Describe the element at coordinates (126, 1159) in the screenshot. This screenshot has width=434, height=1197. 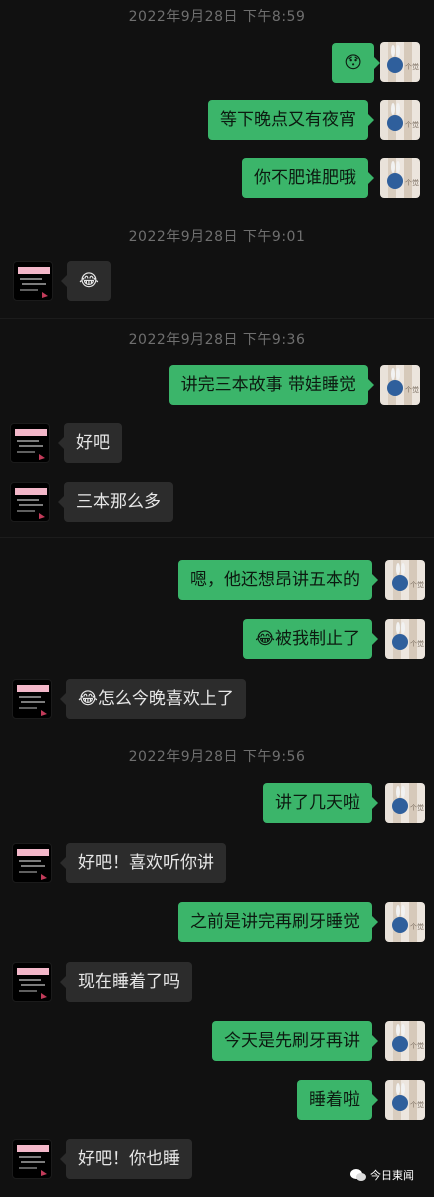
I see `chat-bubble-received: 好吧！你也睡` at that location.